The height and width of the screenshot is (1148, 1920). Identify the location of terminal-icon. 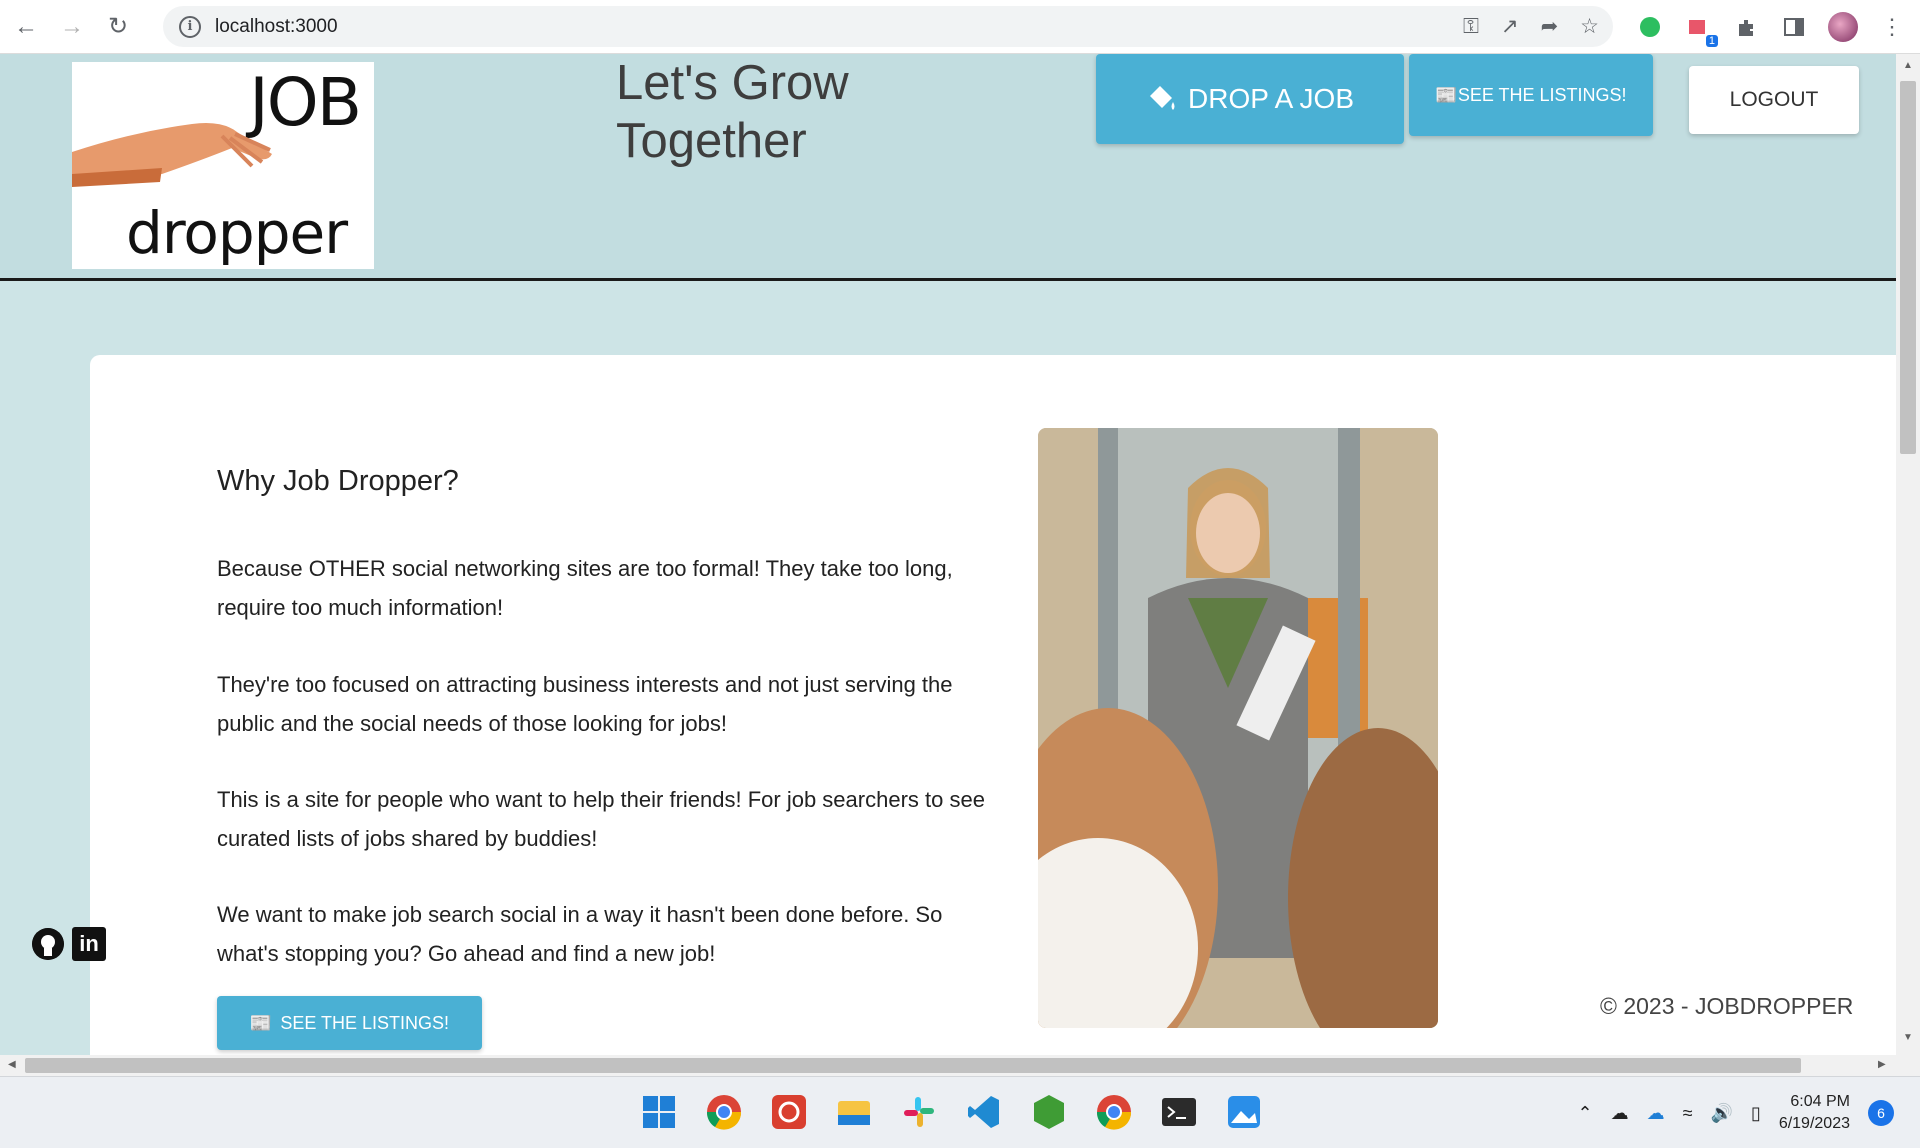
(1179, 1112).